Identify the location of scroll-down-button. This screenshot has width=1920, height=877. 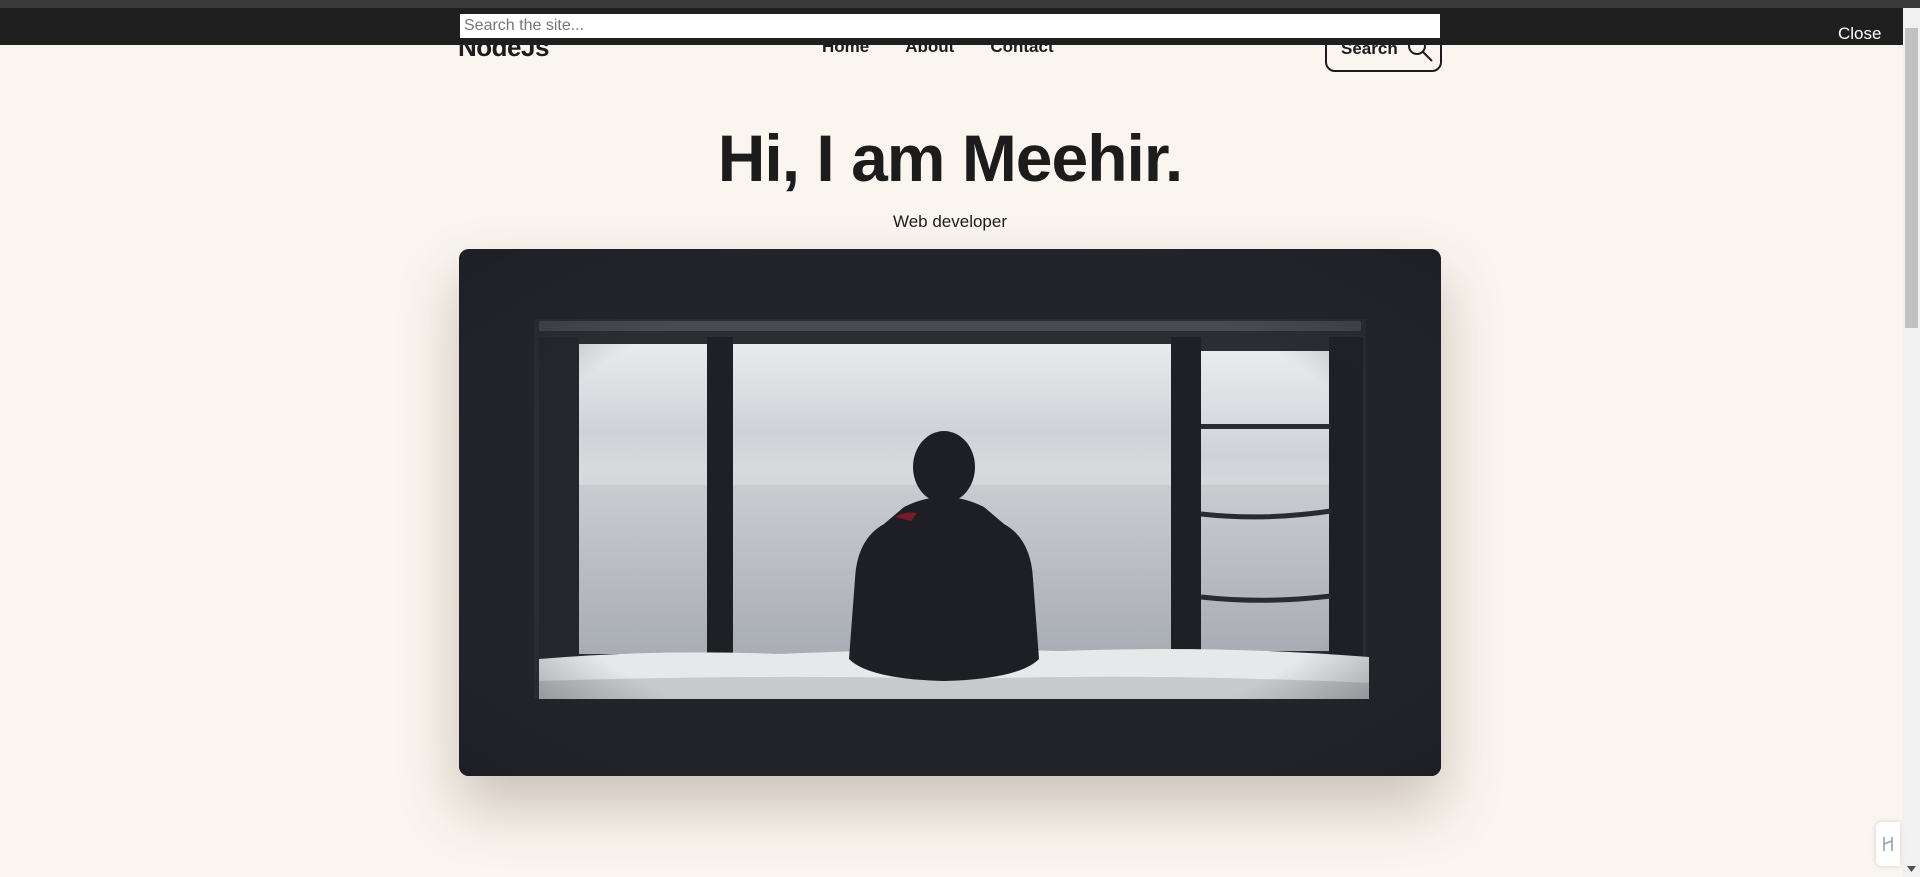
(1911, 868).